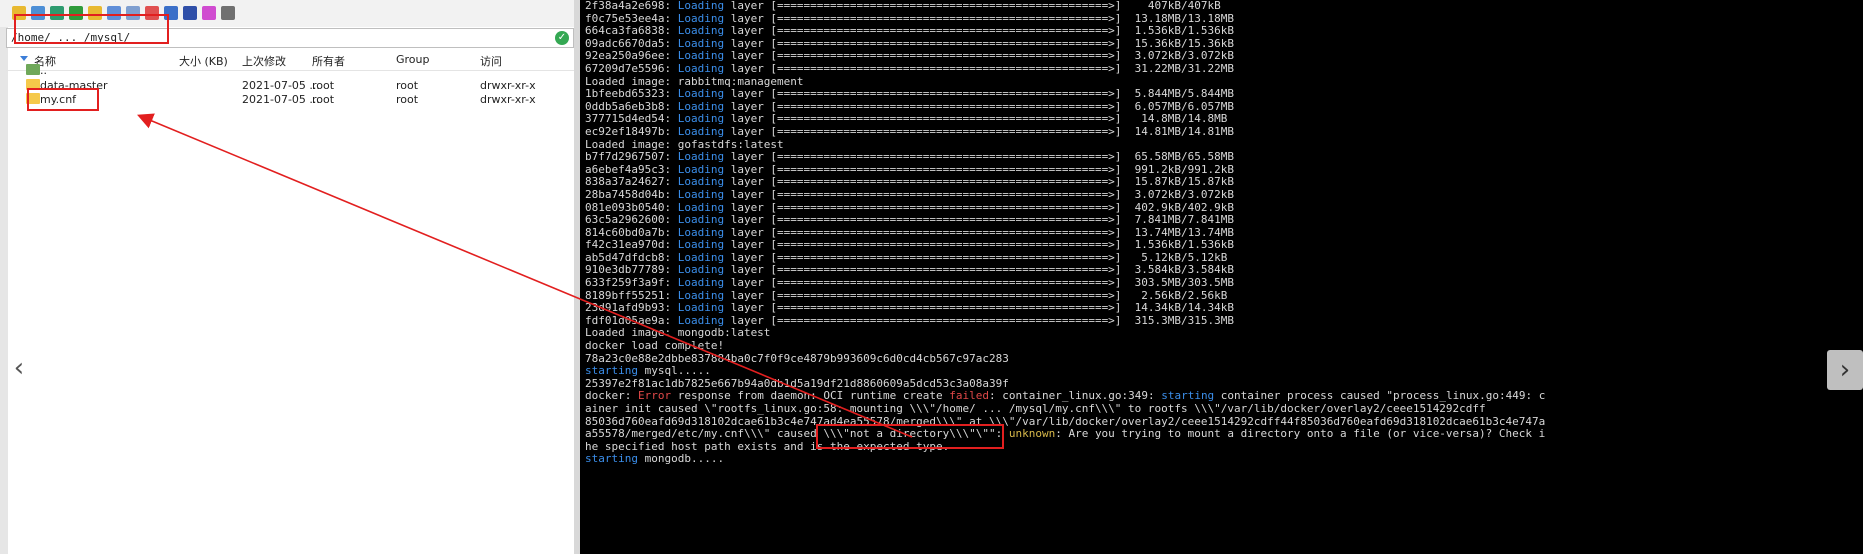 The image size is (1863, 554). Describe the element at coordinates (631, 295) in the screenshot. I see `terminal-text: 8189bff55251:` at that location.